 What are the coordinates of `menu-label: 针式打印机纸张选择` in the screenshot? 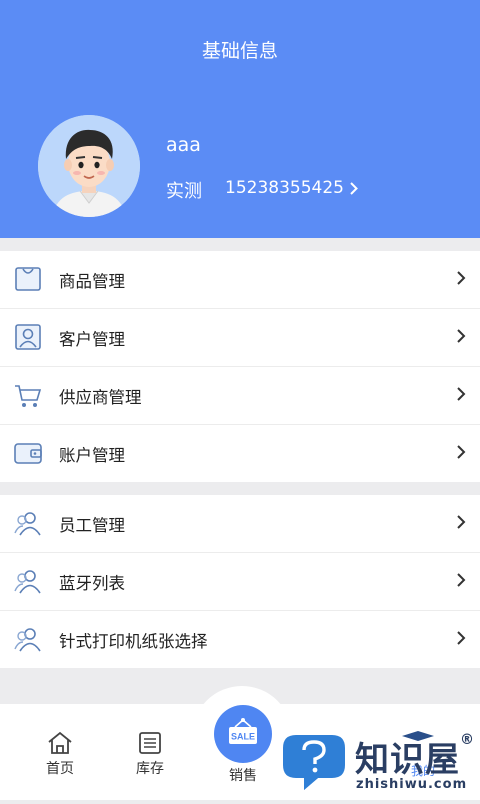 It's located at (133, 641).